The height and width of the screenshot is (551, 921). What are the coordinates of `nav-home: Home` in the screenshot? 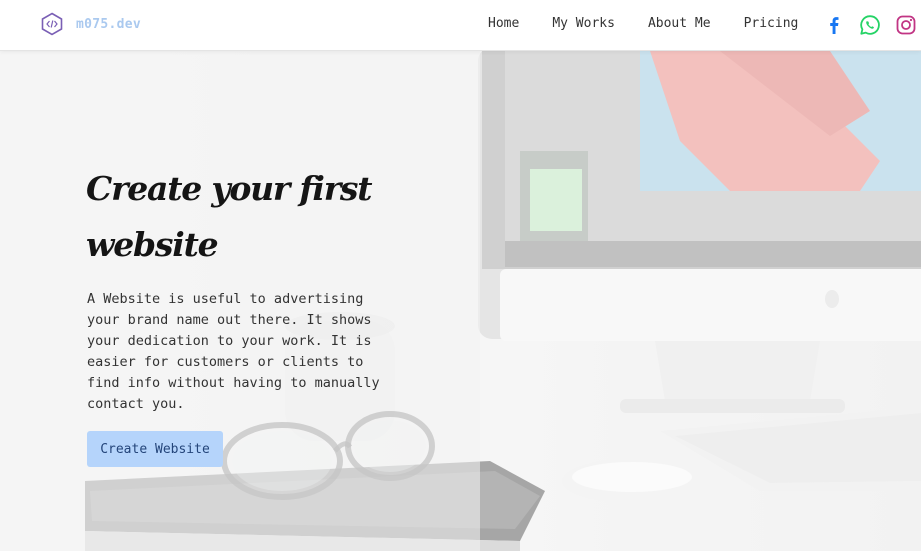 It's located at (503, 23).